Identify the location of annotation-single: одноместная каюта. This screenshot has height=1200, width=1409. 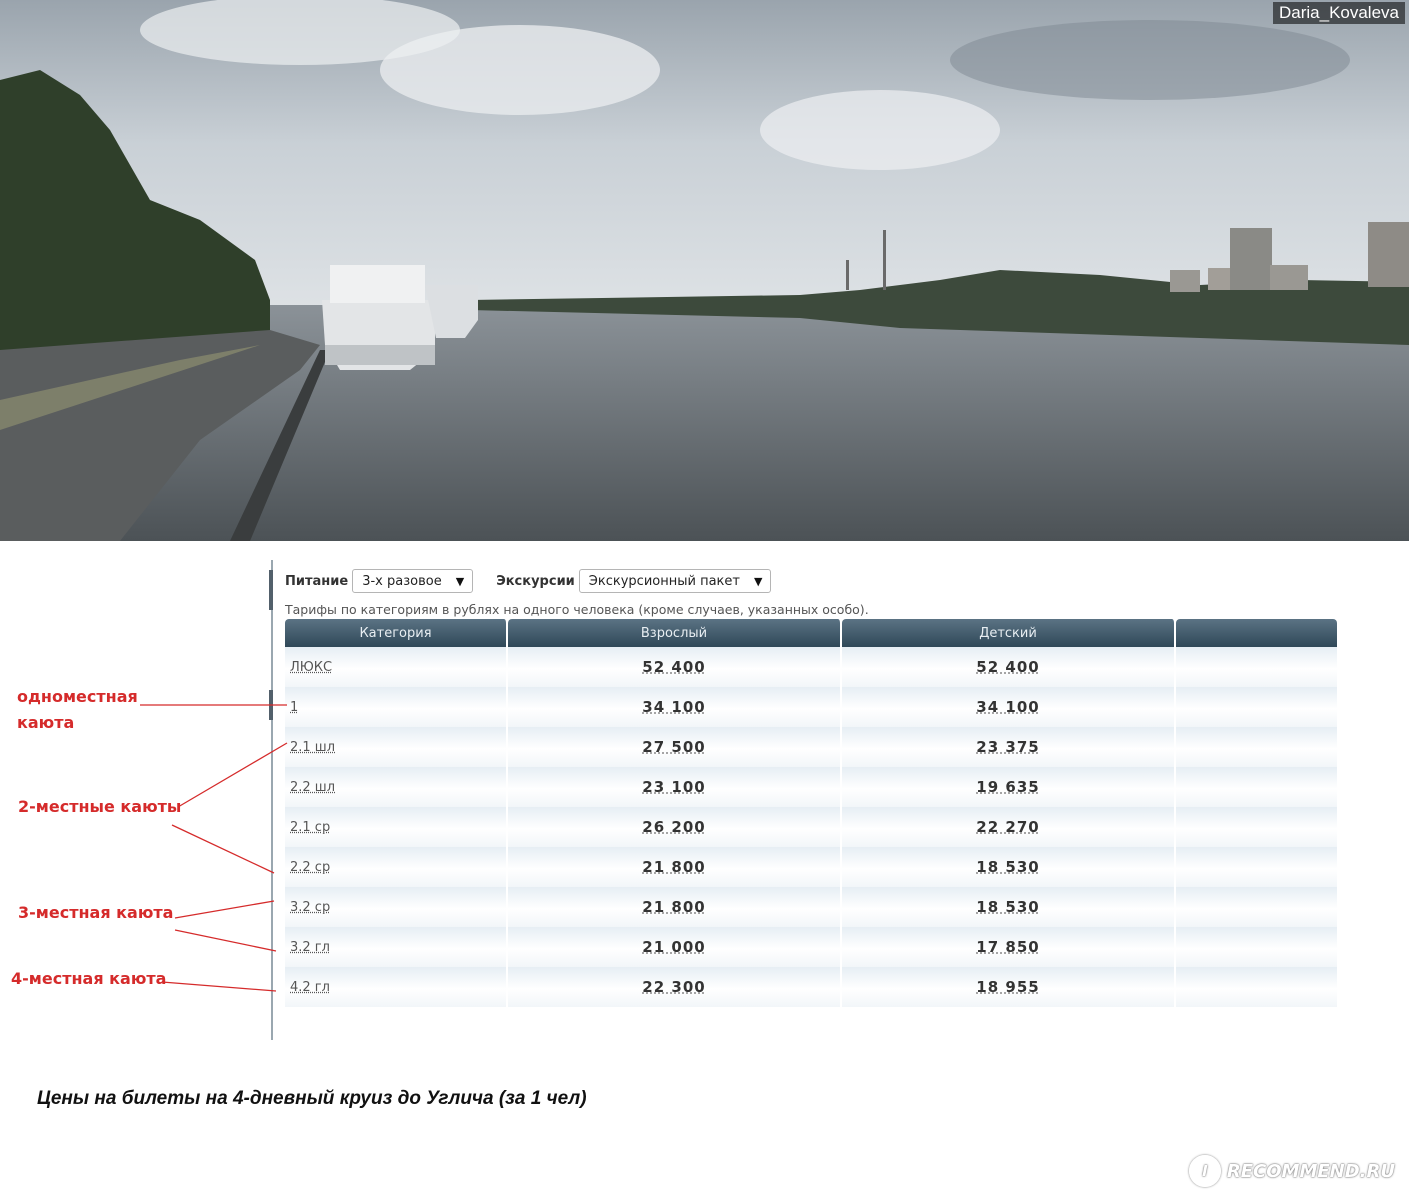
(77, 710).